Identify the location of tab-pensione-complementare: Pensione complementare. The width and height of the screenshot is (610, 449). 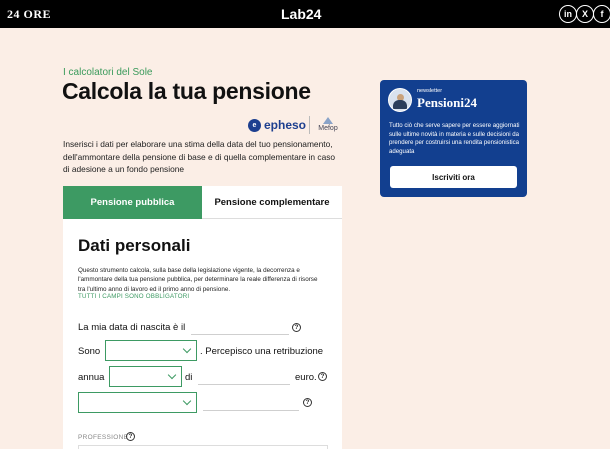
(272, 202).